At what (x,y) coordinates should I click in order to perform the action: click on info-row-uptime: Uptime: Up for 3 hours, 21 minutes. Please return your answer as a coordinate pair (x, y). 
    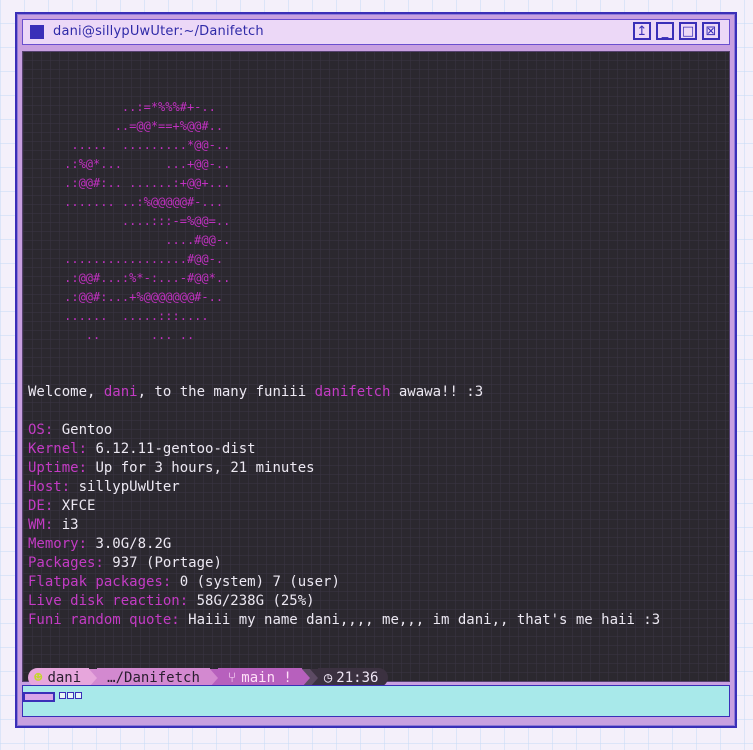
    Looking at the image, I should click on (171, 468).